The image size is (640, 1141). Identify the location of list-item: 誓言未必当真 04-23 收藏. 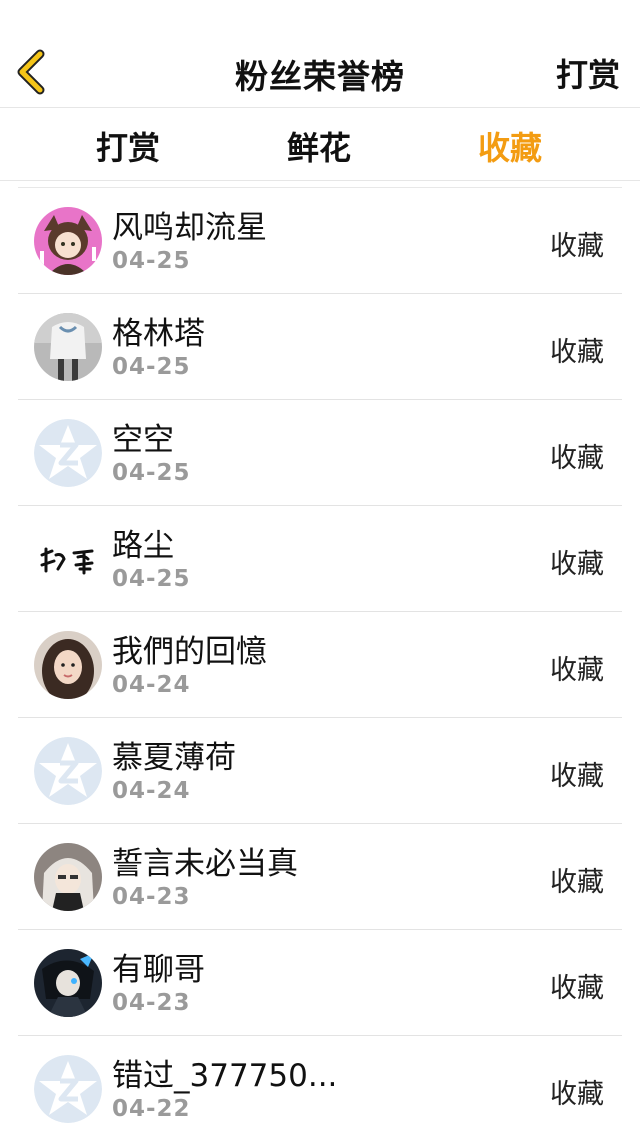
(320, 876).